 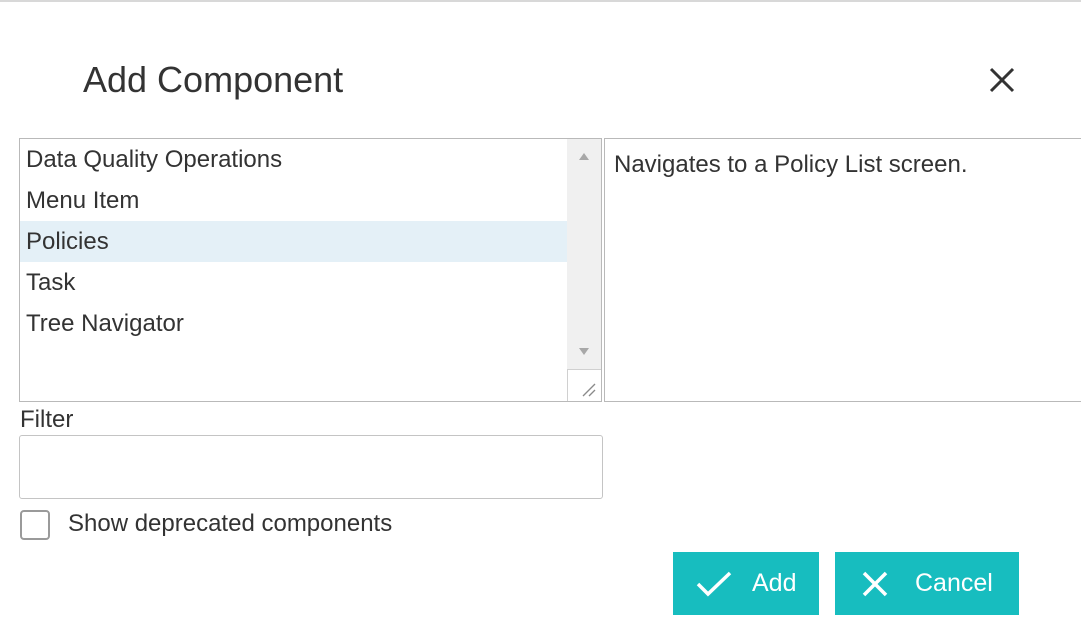 I want to click on close-button, so click(x=1002, y=80).